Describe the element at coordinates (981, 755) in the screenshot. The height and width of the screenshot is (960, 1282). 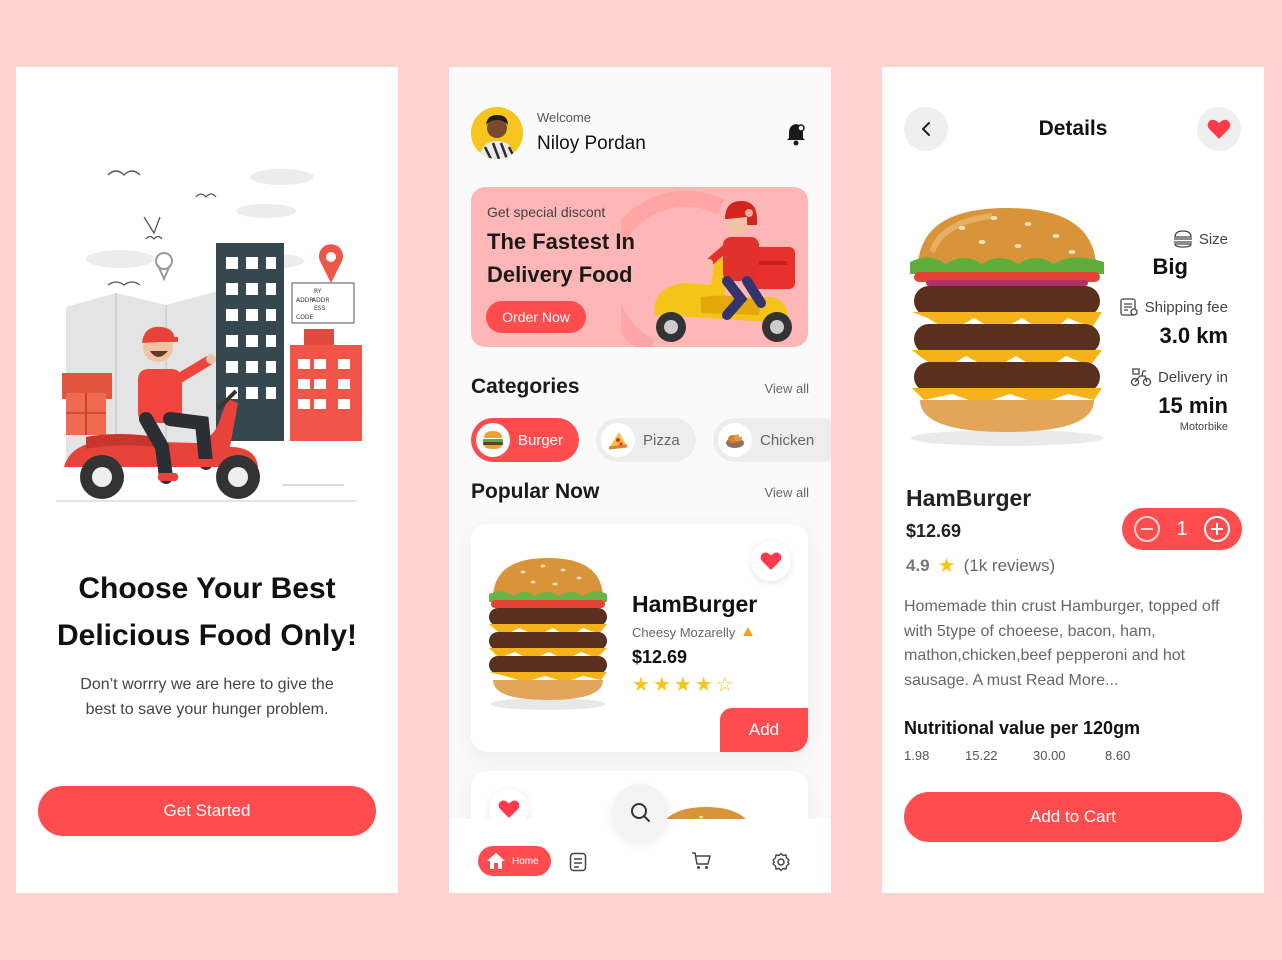
I see `nutrition-value: 15.22` at that location.